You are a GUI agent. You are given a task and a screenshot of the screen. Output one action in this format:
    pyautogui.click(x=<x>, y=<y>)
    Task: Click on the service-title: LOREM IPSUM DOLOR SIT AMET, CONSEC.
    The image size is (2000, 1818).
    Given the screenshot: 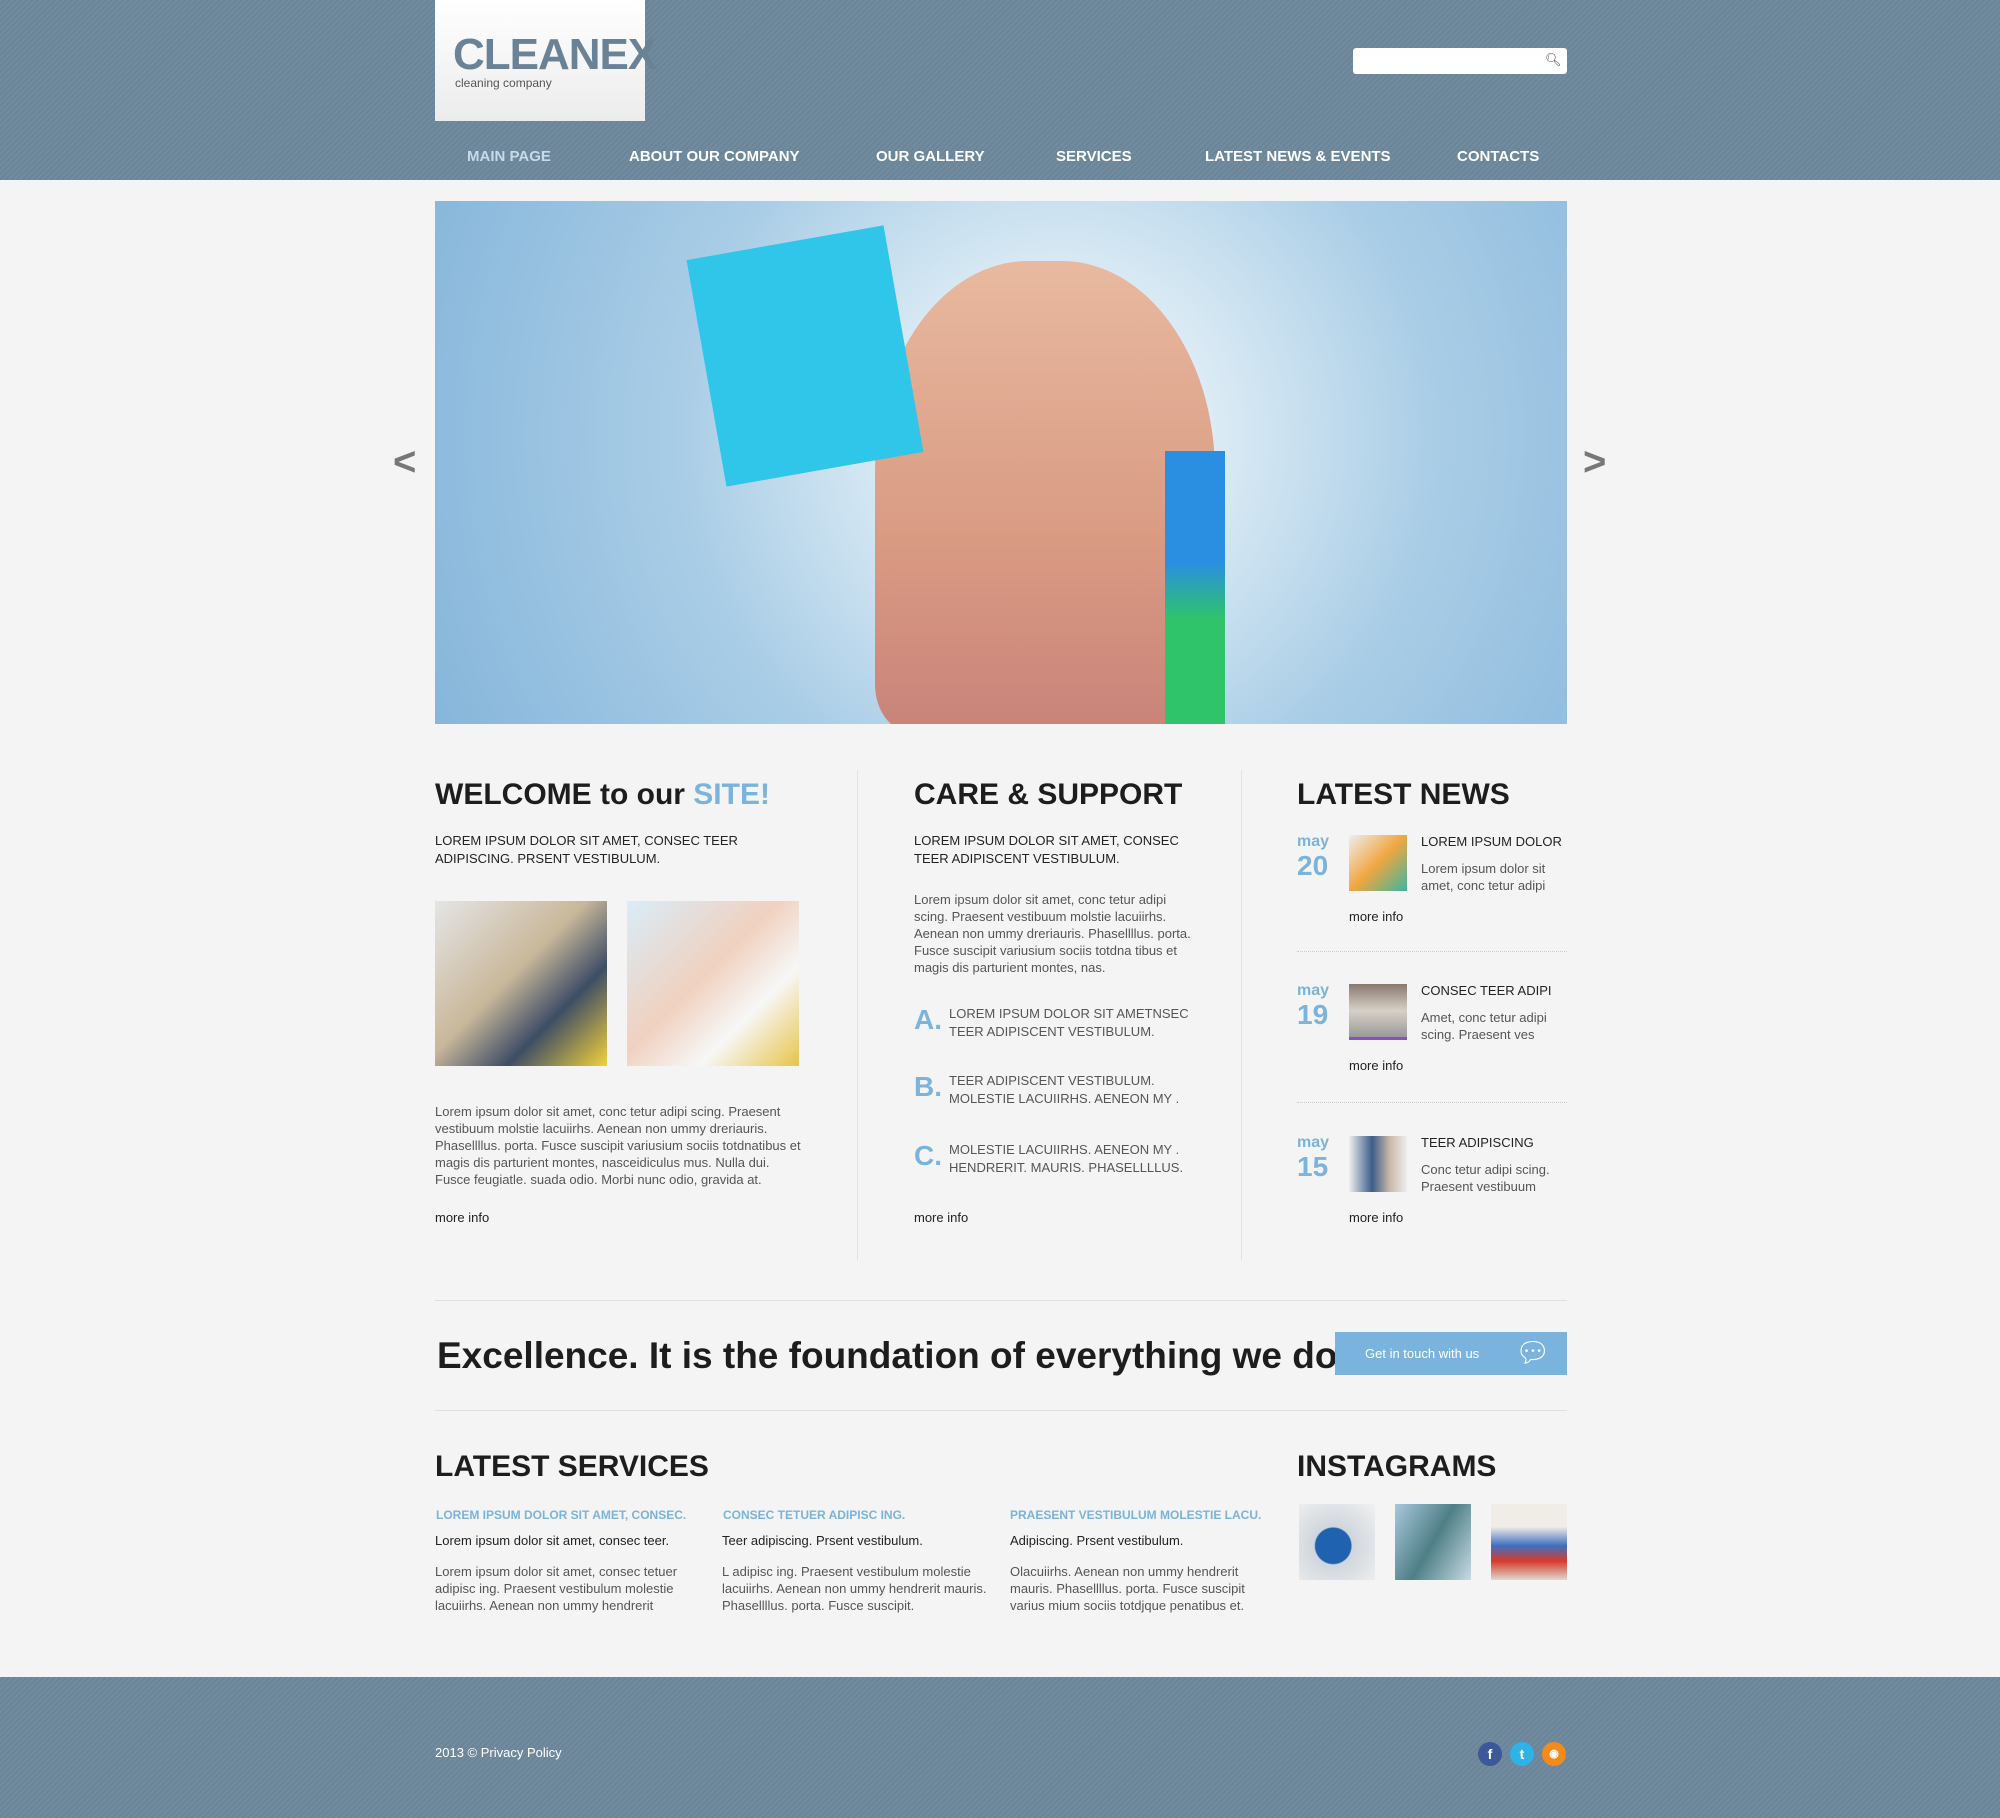 What is the action you would take?
    pyautogui.click(x=561, y=1515)
    